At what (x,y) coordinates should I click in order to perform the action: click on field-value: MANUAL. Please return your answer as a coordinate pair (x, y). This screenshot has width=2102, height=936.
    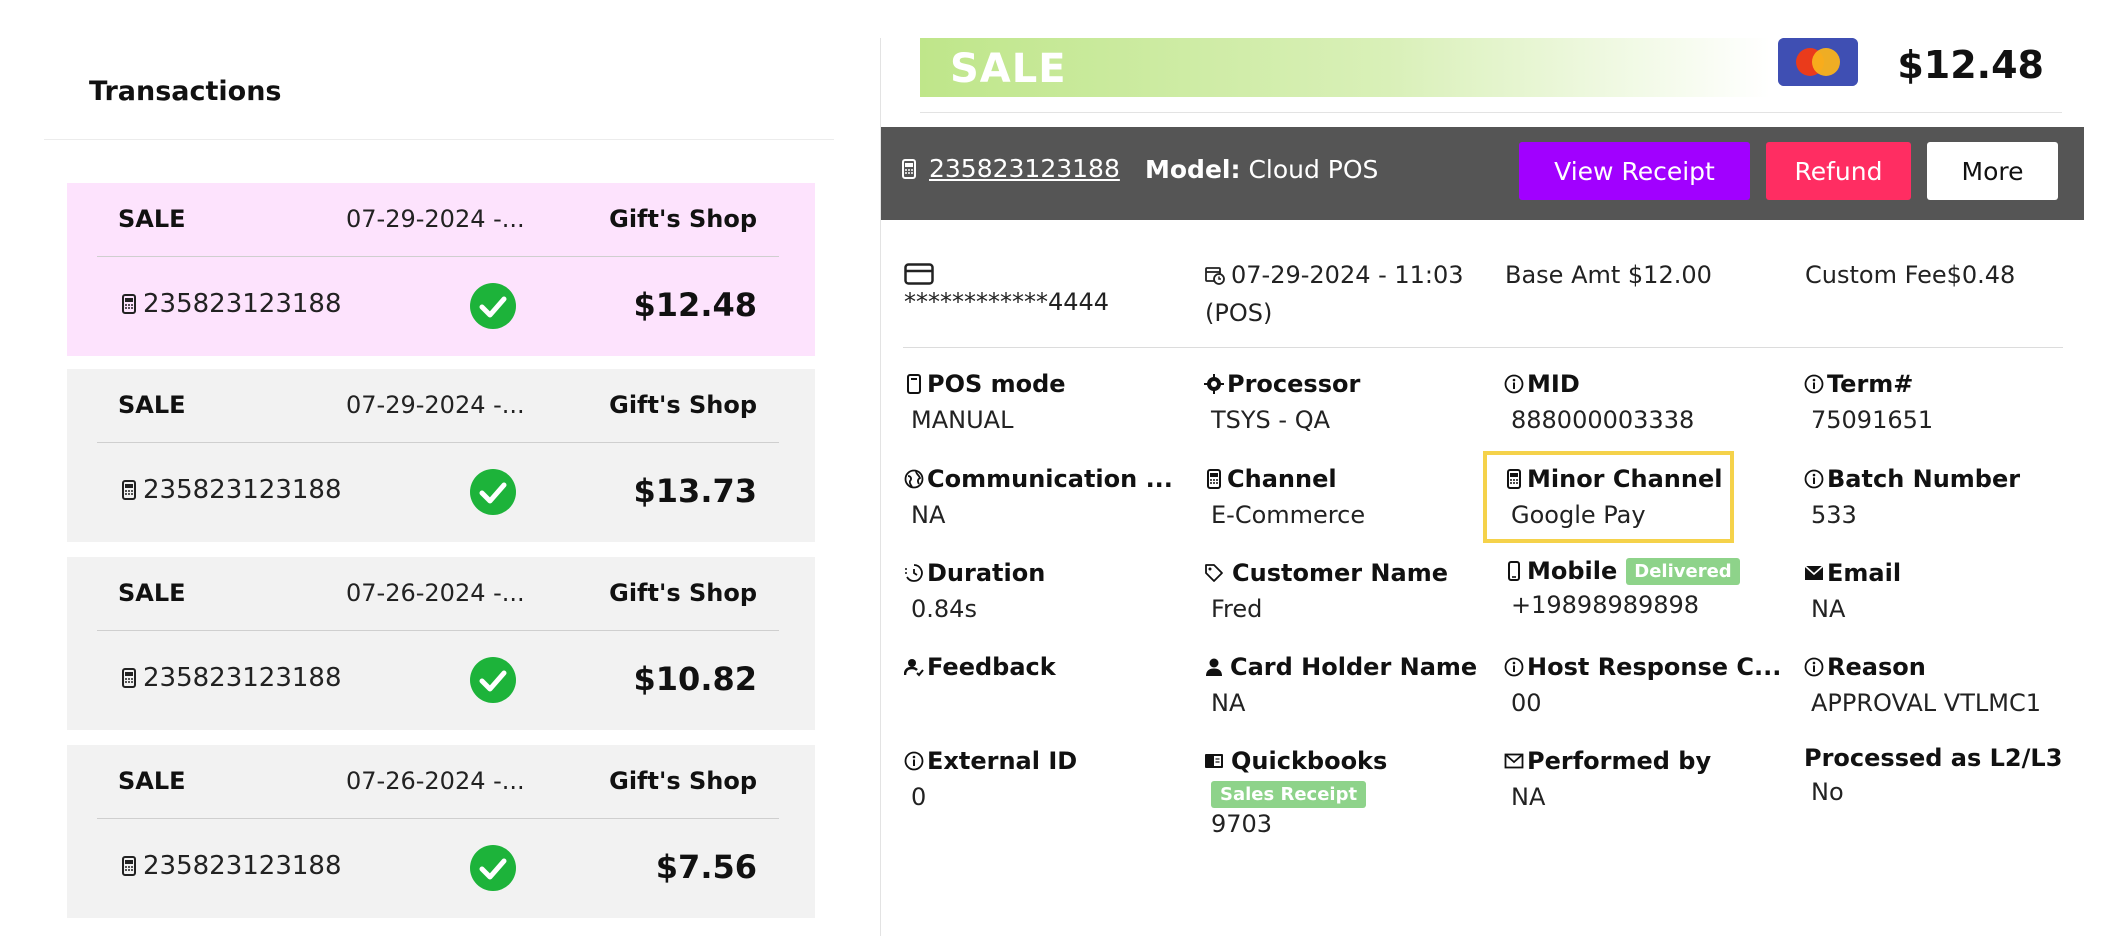
    Looking at the image, I should click on (962, 420).